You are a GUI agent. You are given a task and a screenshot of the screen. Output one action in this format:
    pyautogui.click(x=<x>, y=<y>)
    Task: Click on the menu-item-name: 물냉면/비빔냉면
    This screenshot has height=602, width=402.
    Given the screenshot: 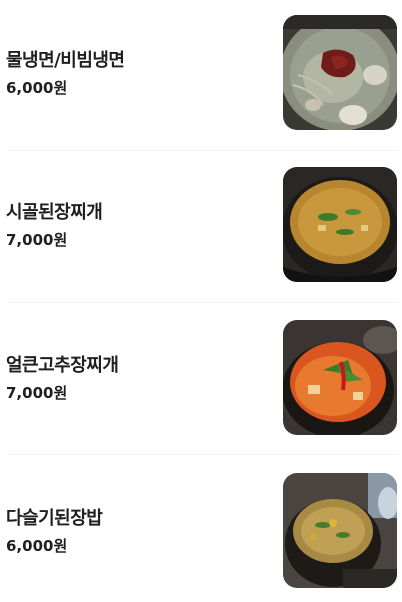 What is the action you would take?
    pyautogui.click(x=65, y=60)
    